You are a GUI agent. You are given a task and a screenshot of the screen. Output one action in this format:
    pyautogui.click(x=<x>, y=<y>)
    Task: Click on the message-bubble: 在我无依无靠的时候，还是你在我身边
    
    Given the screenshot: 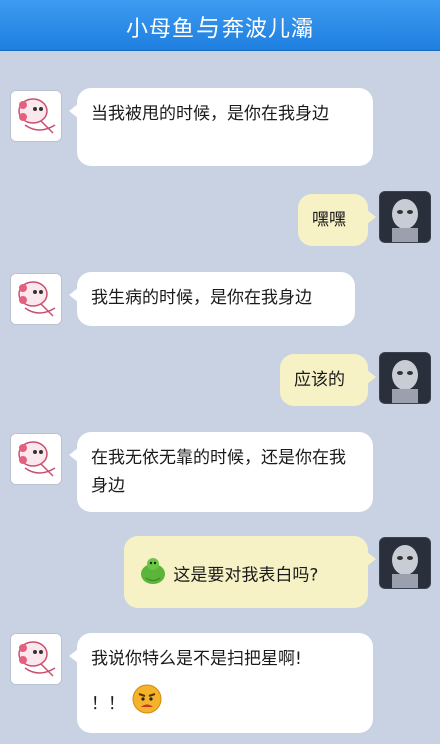 What is the action you would take?
    pyautogui.click(x=221, y=472)
    